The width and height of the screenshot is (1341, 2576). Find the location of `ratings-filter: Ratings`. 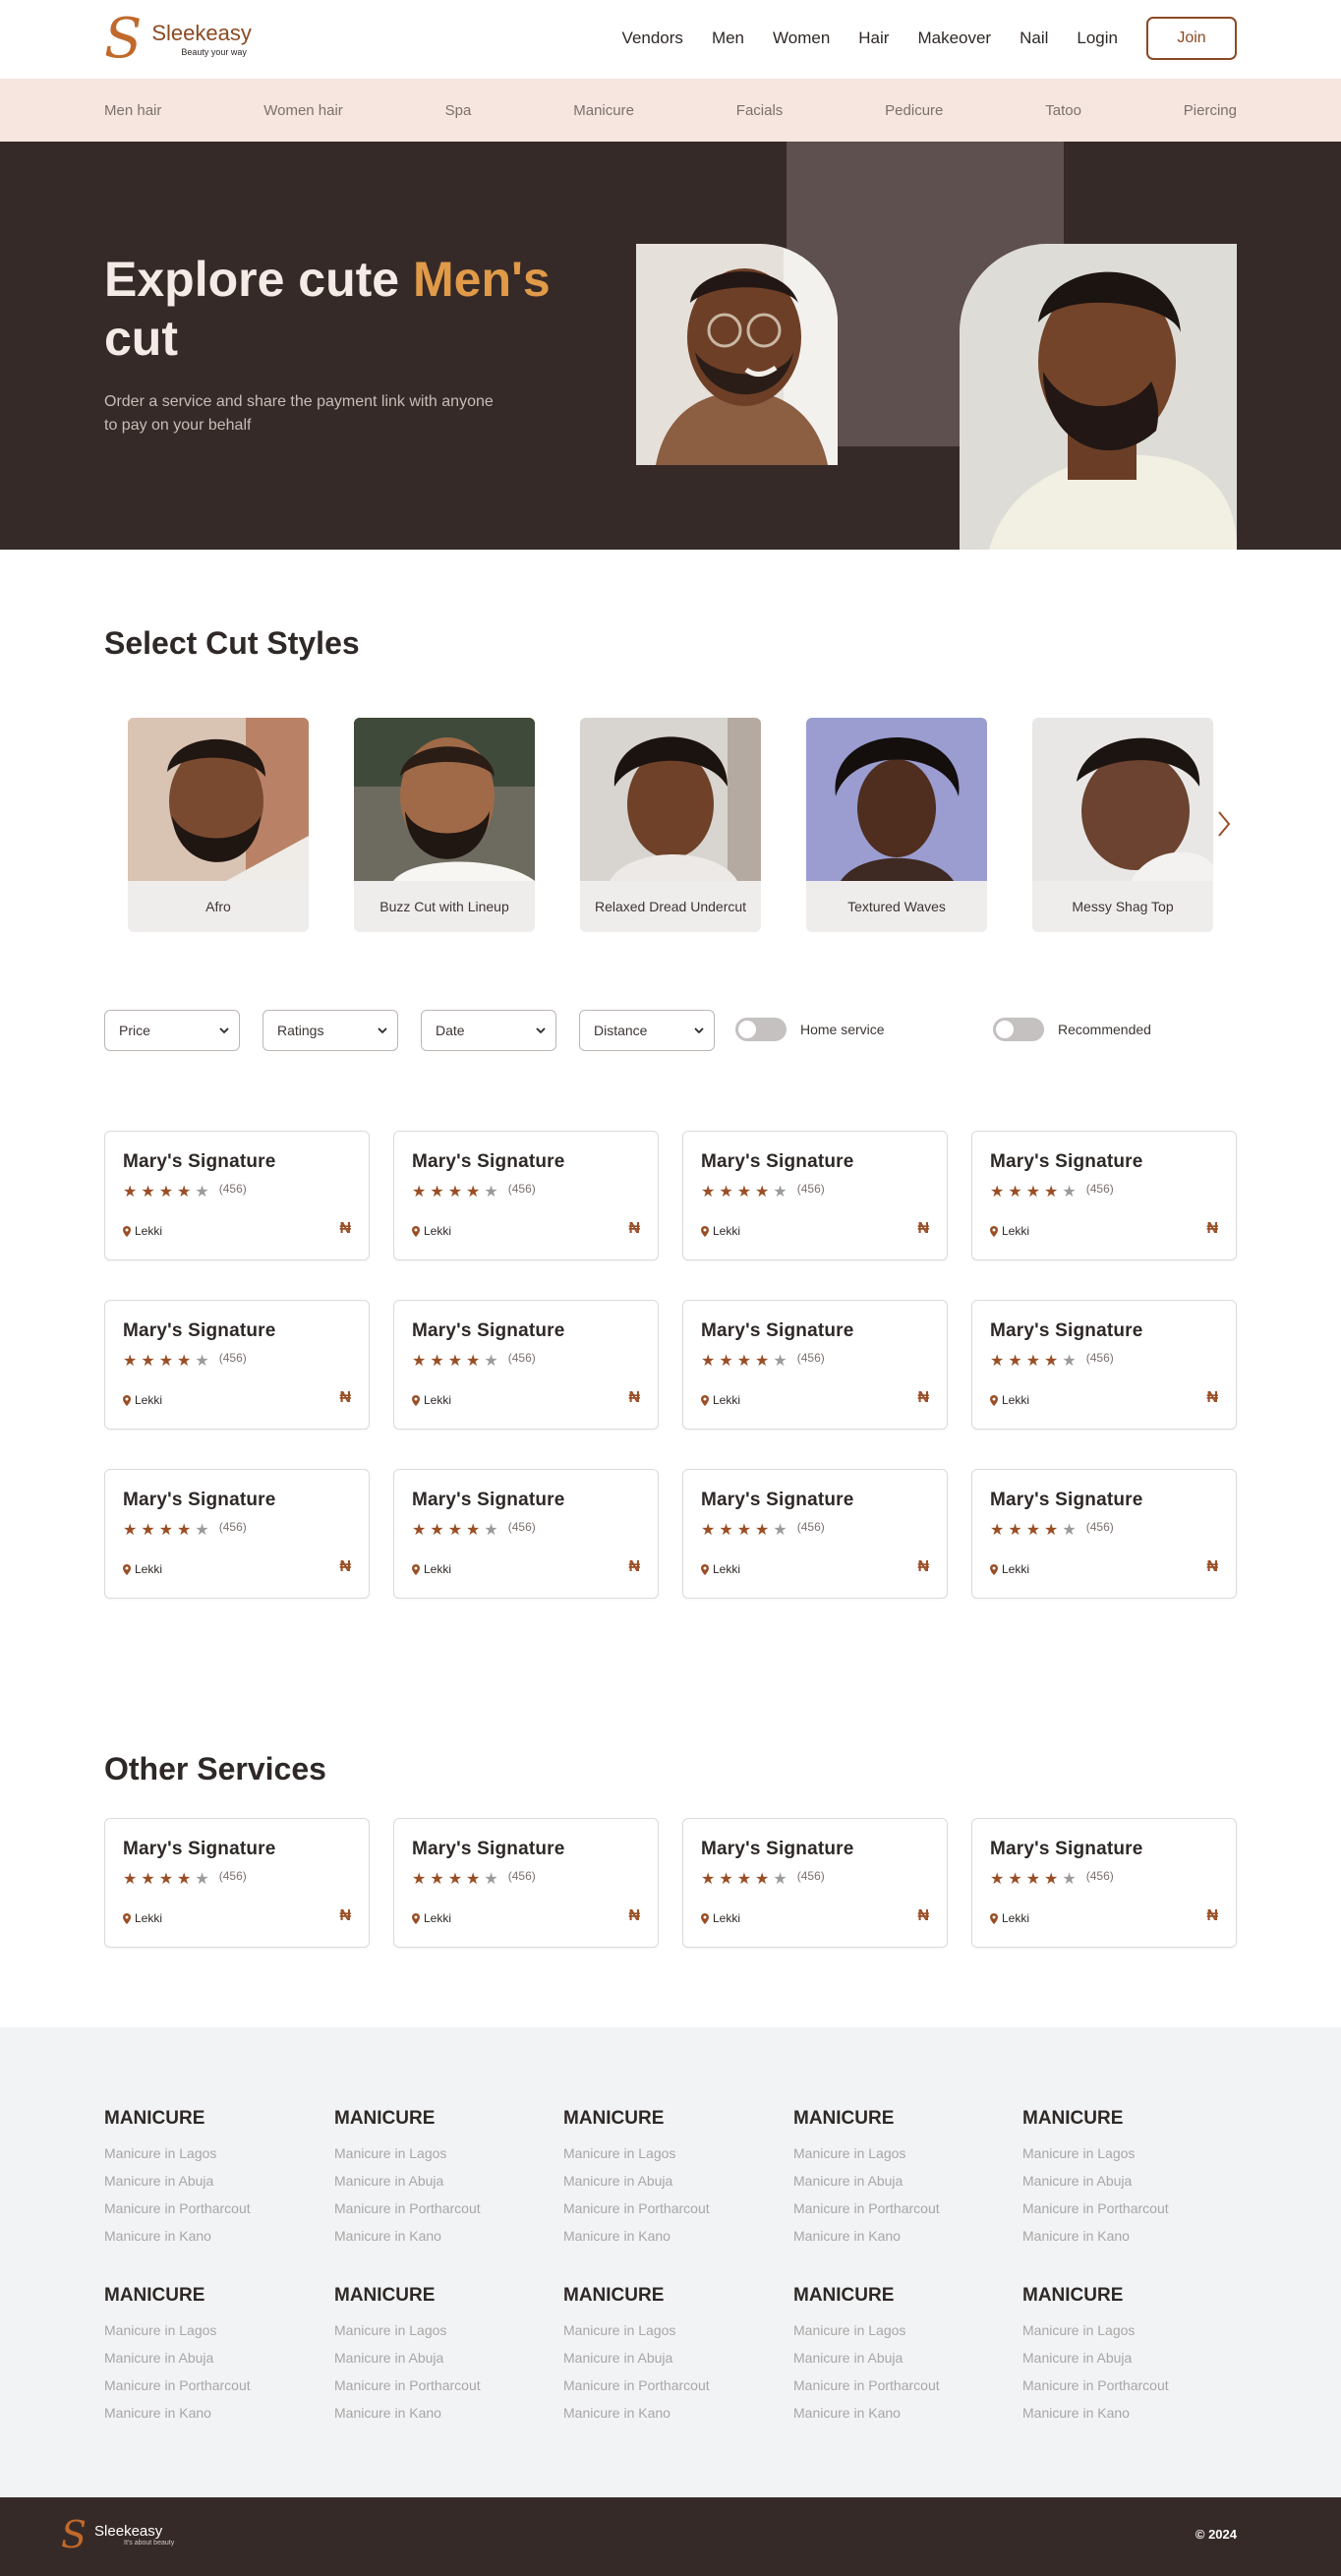

ratings-filter: Ratings is located at coordinates (330, 1030).